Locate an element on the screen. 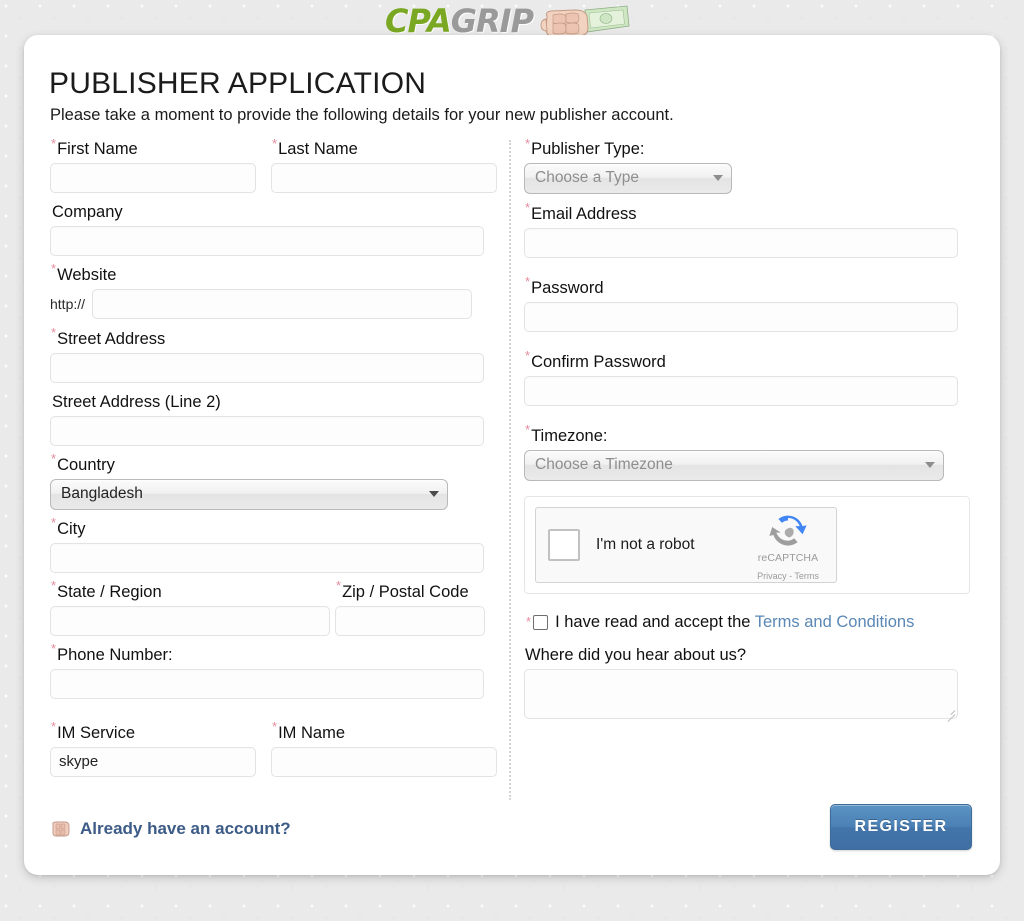 The width and height of the screenshot is (1024, 921). recaptcha-label: I'm not a robot is located at coordinates (645, 544).